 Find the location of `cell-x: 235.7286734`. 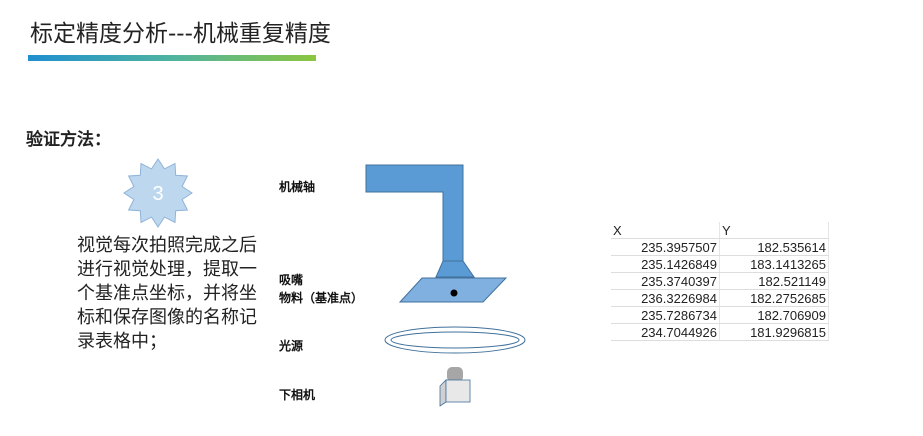

cell-x: 235.7286734 is located at coordinates (665, 315).